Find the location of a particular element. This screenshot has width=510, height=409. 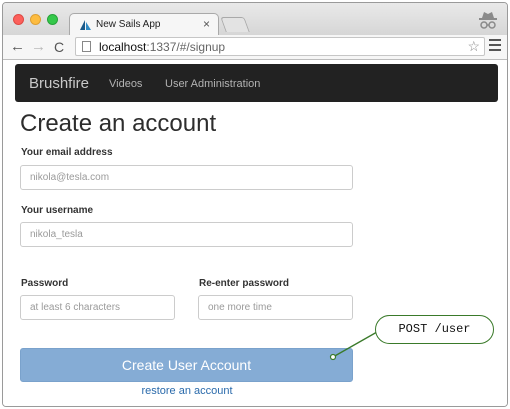

new-tab-button is located at coordinates (235, 24).